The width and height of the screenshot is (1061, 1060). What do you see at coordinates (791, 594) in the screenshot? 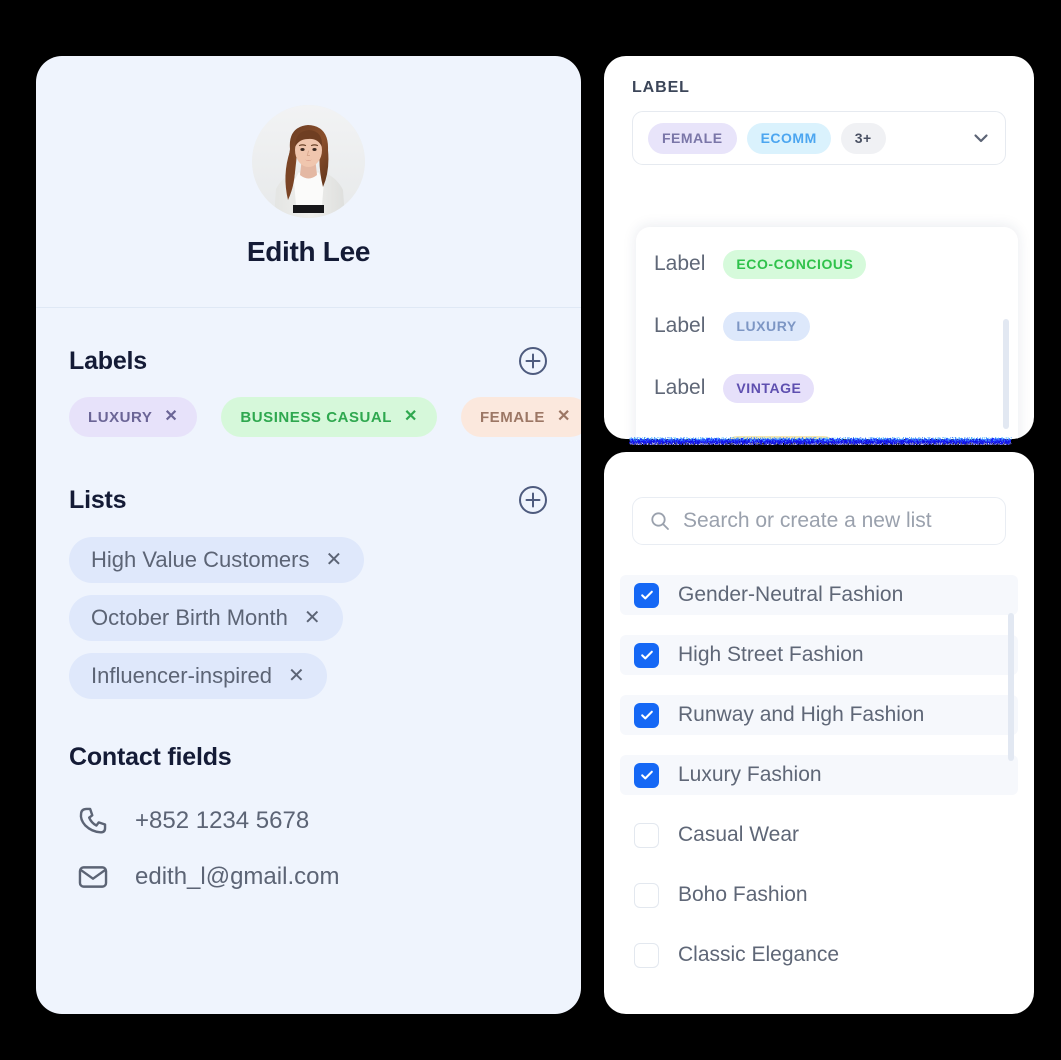
I see `list-option-label: Gender-Neutral Fashion` at bounding box center [791, 594].